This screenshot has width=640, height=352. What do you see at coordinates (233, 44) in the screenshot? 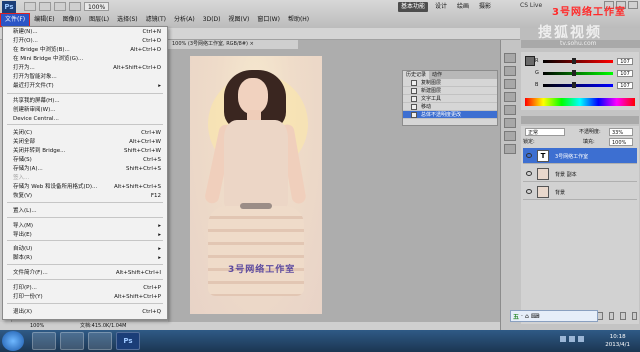
I see `document-tab: 100% (3号网络工作室, RGB/8#) ×` at bounding box center [233, 44].